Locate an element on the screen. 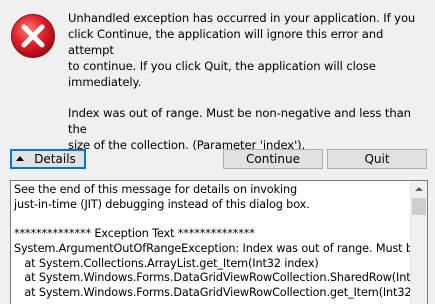 Image resolution: width=435 pixels, height=304 pixels. details-button-label: Details is located at coordinates (55, 159).